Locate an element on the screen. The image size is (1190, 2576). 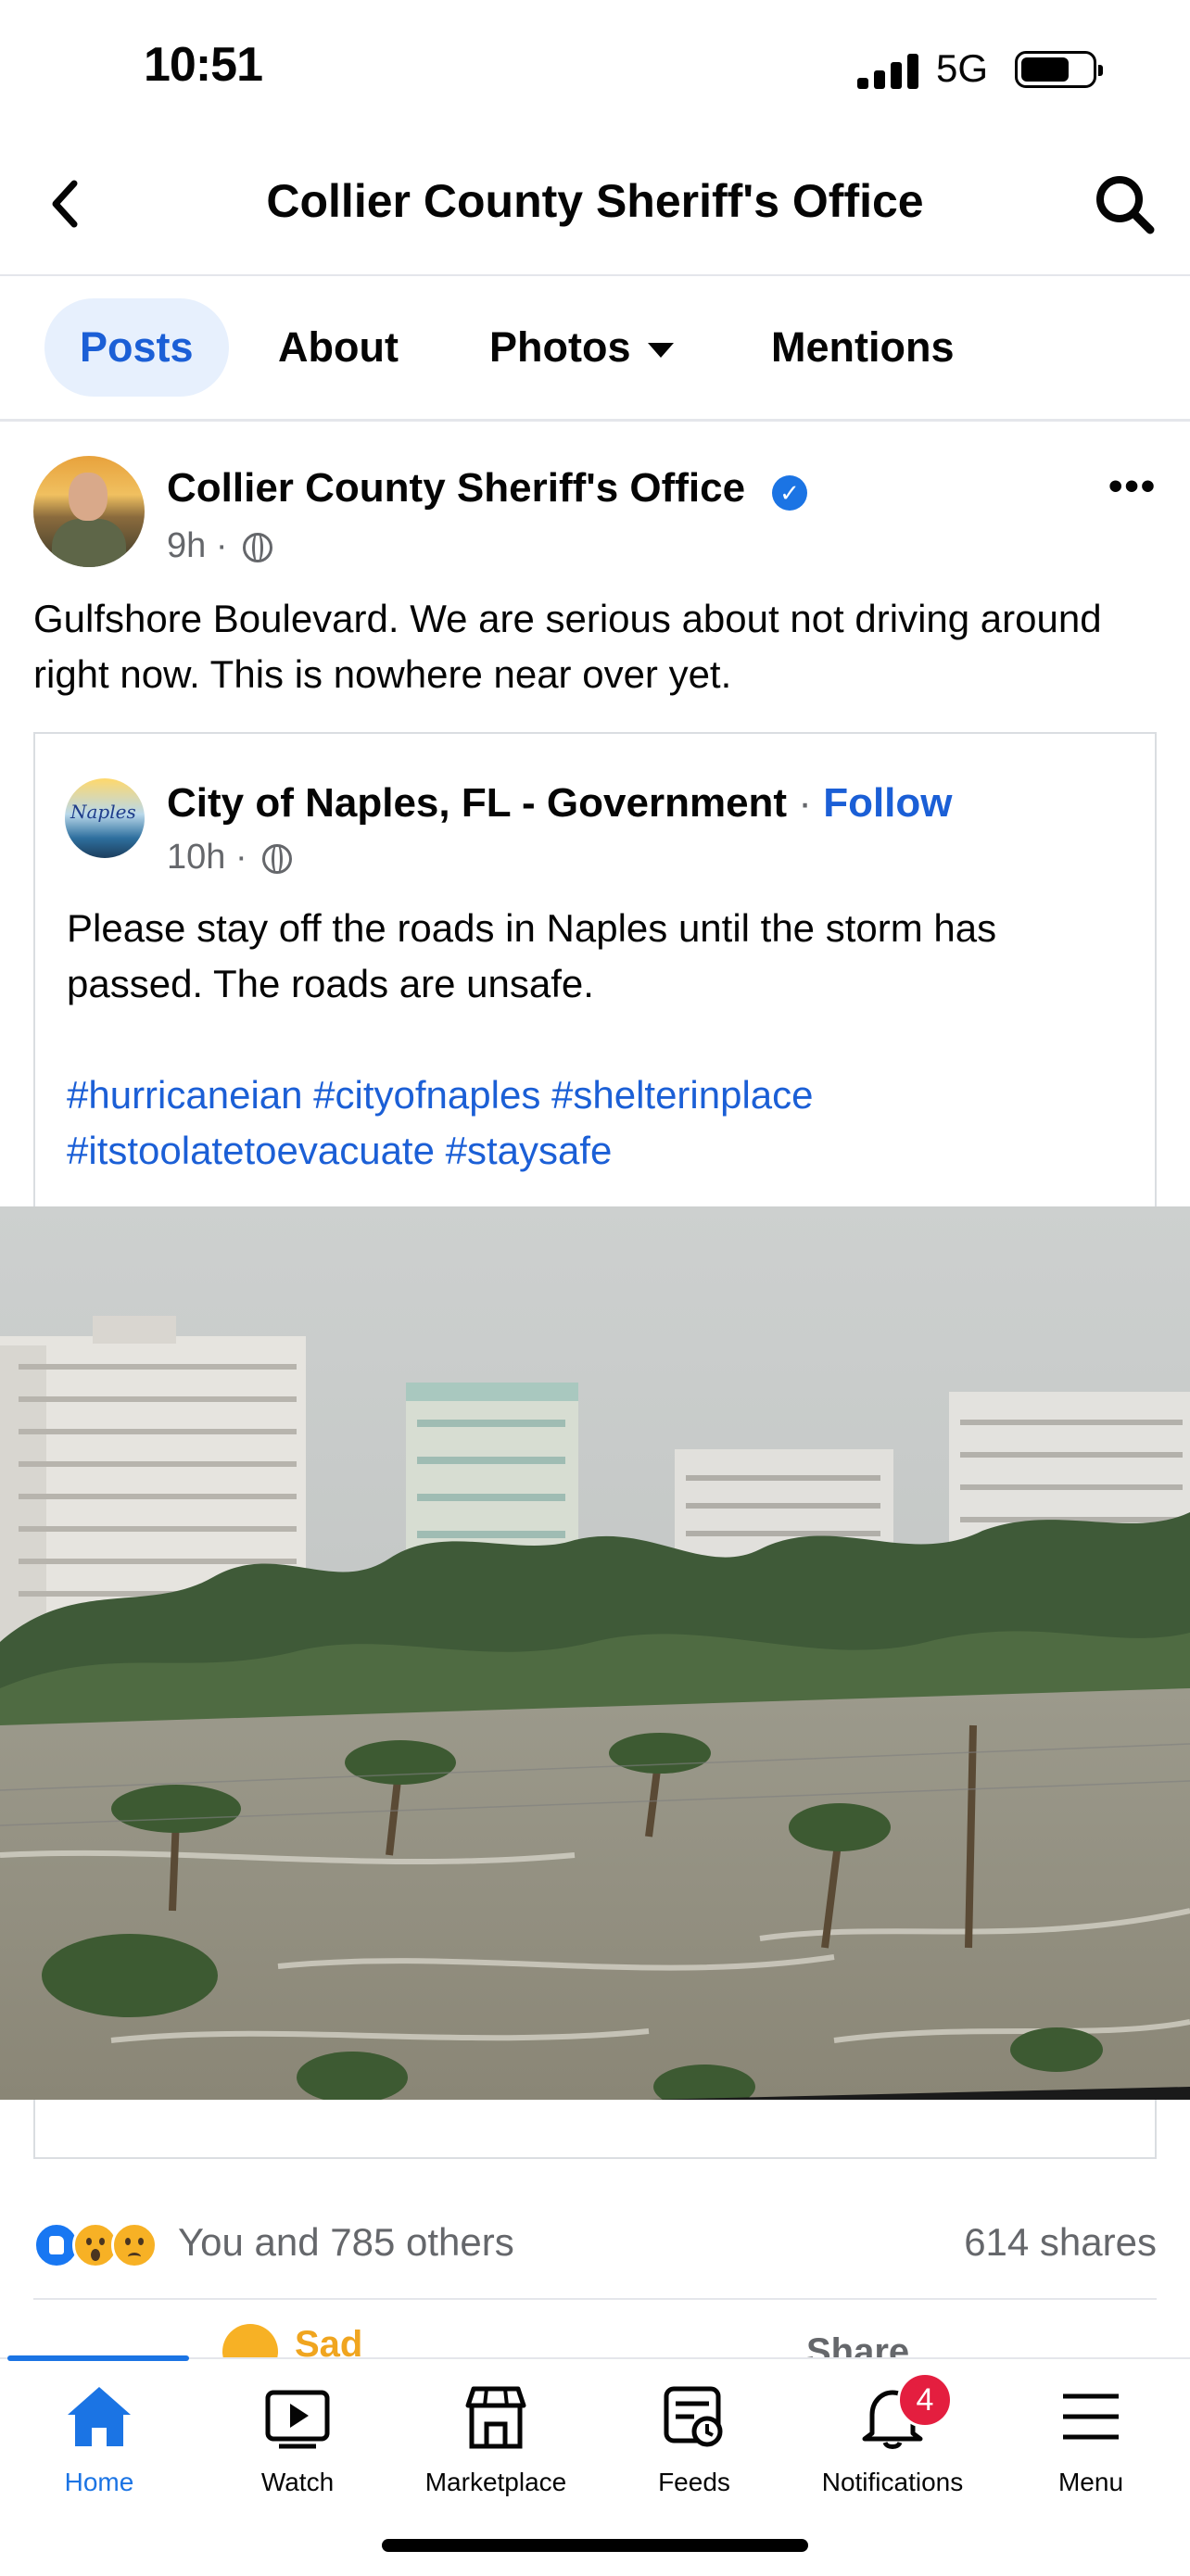
nav-marketplace: Marketplace is located at coordinates (496, 2439).